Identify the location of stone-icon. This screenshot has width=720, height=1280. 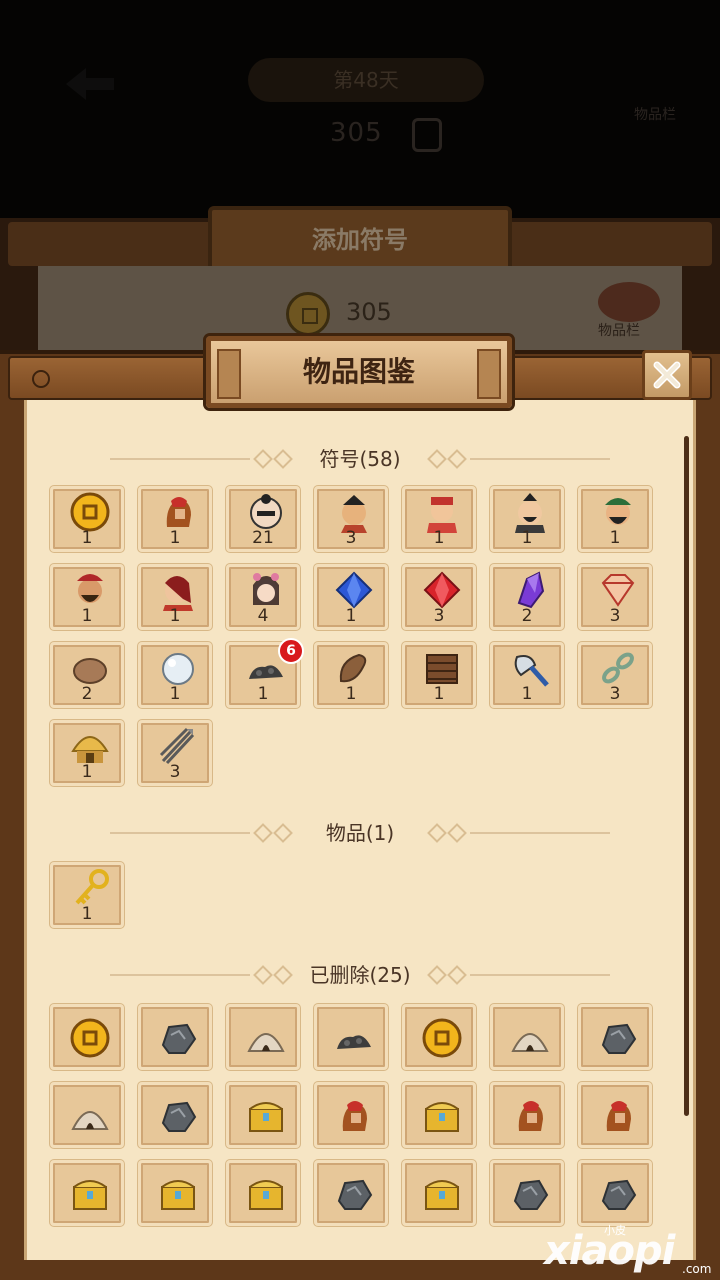
(90, 671).